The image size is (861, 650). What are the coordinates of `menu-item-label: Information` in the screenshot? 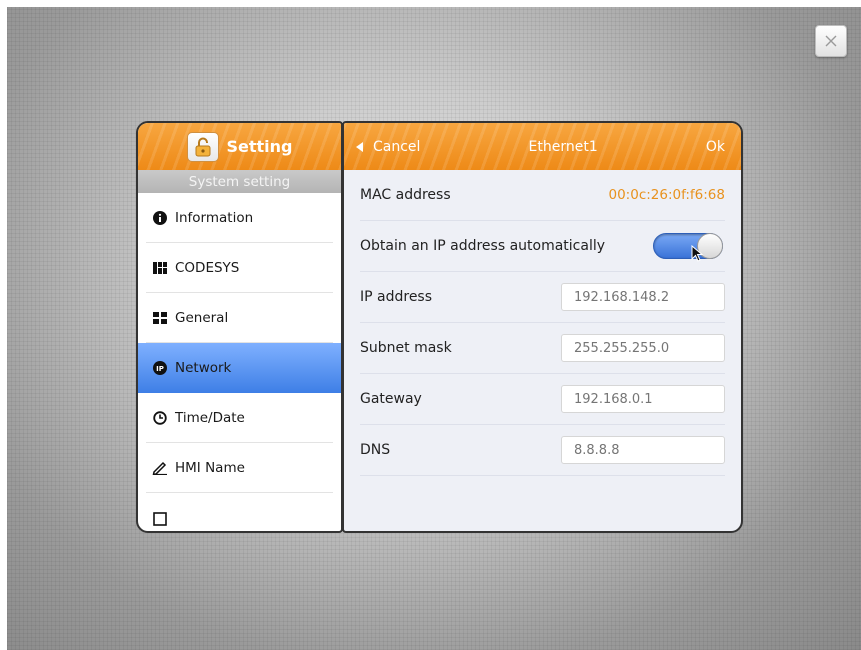 It's located at (214, 218).